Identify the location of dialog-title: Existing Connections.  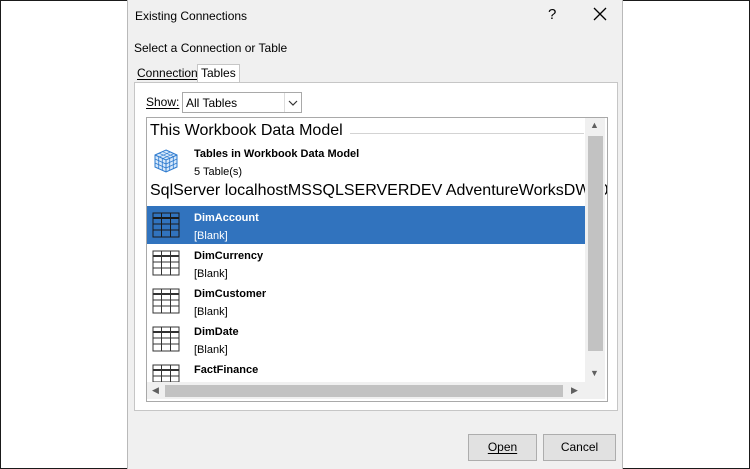
(191, 16).